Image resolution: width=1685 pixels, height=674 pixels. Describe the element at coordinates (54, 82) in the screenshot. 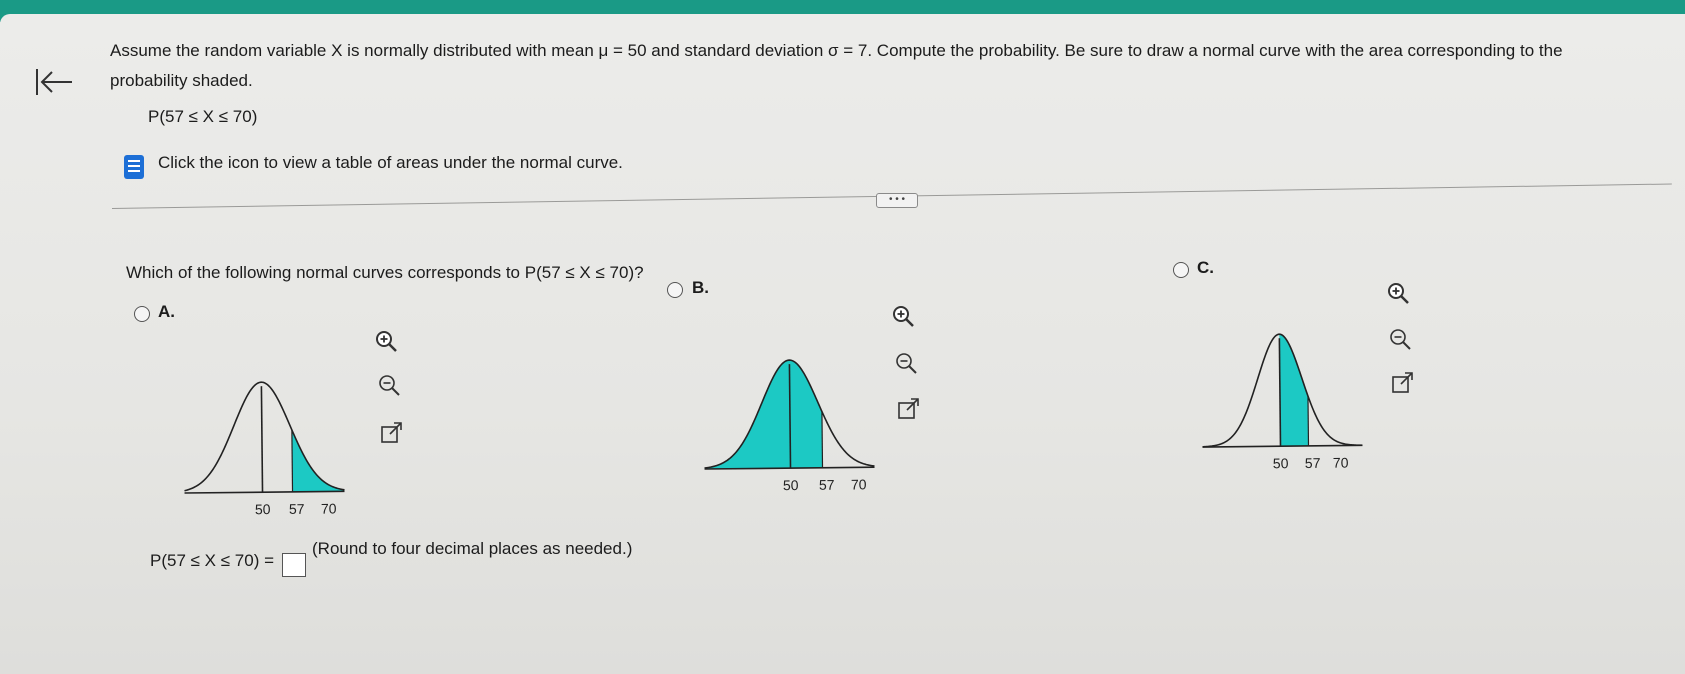

I see `back-to-start-icon` at that location.